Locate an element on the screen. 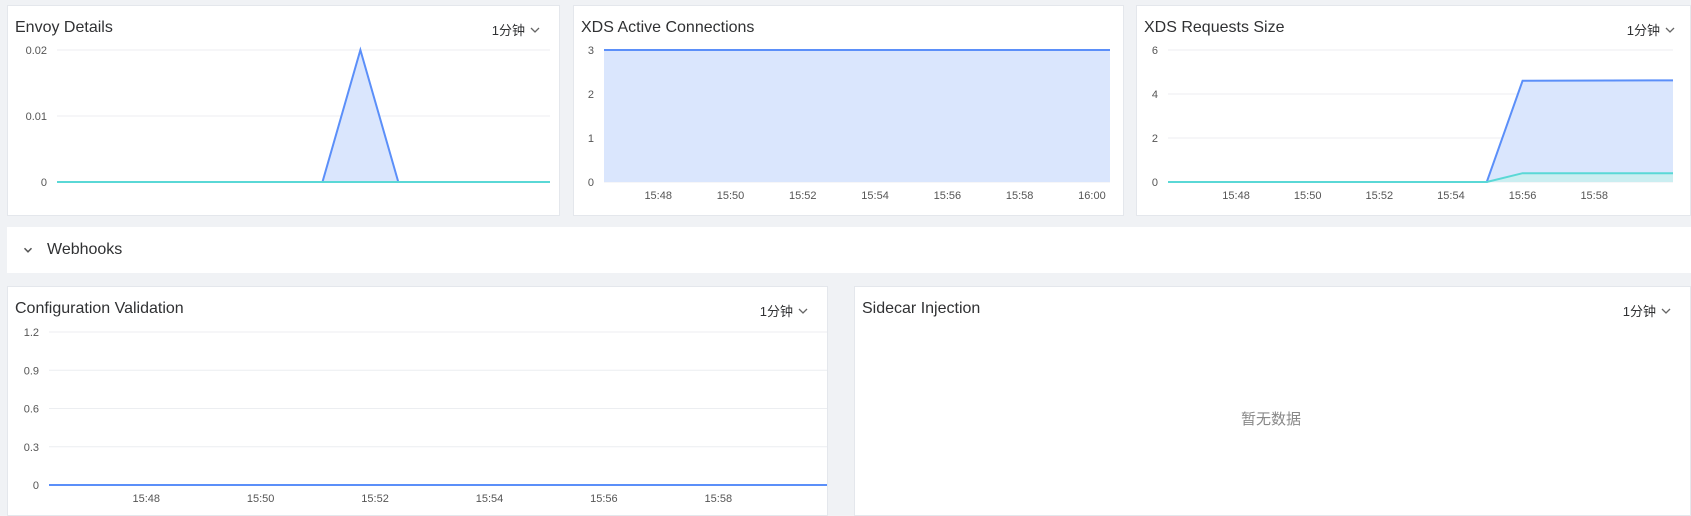 Image resolution: width=1691 pixels, height=516 pixels. empty-state-text: 暂无数据 is located at coordinates (1271, 419).